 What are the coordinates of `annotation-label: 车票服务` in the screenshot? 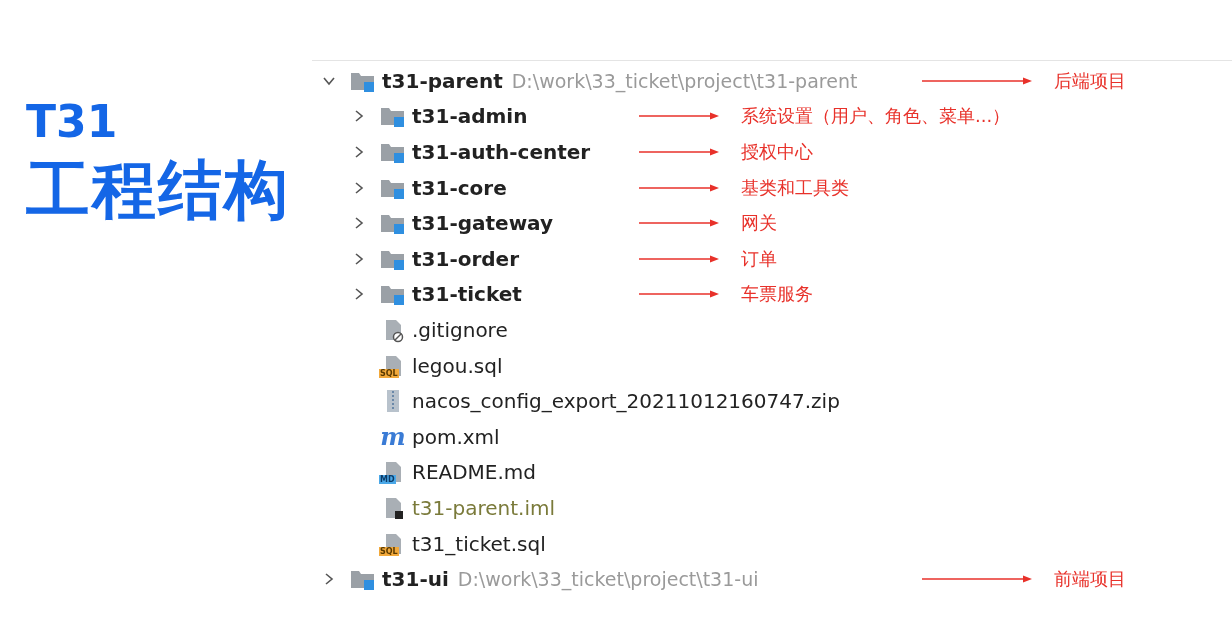 It's located at (777, 294).